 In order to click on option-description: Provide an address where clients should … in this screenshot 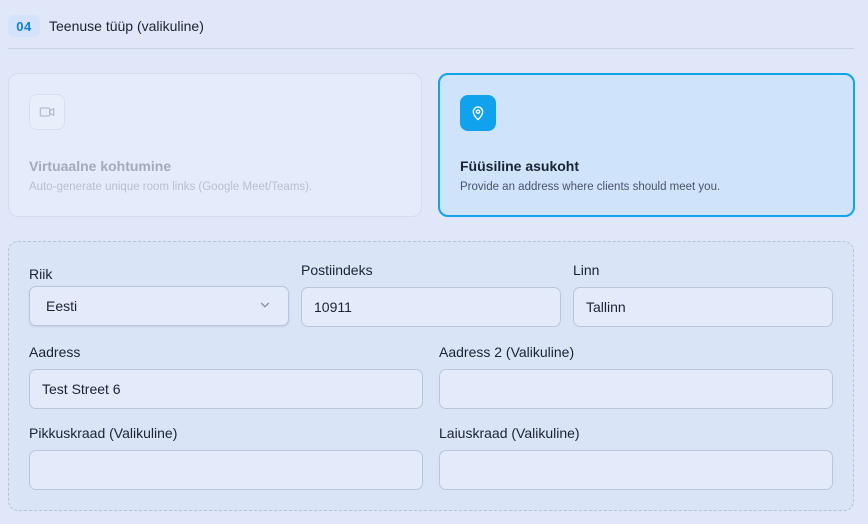, I will do `click(590, 187)`.